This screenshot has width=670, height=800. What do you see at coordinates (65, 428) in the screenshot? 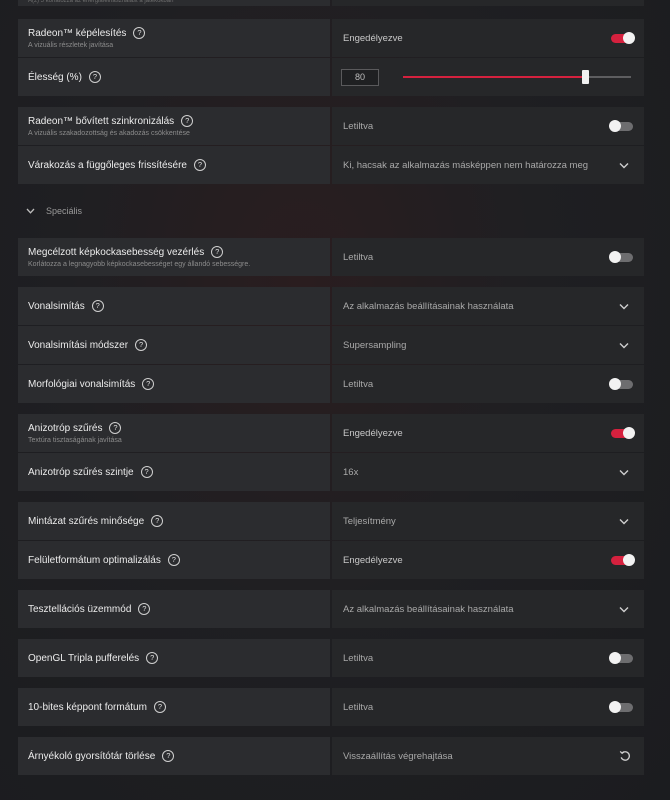
I see `anisotropic-filtering-label: Anizotróp szűrés` at bounding box center [65, 428].